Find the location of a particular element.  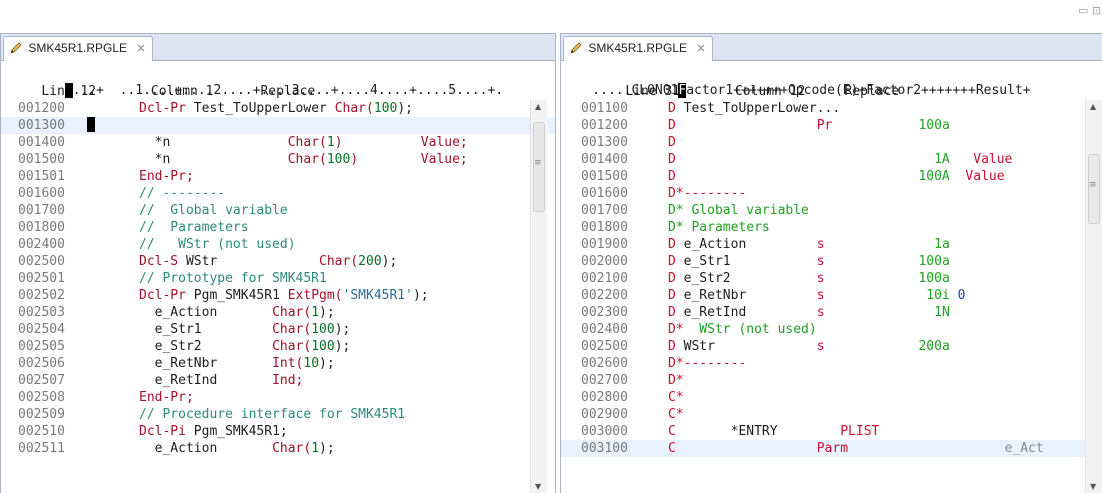

code-line: 002500 D WStr s 200a is located at coordinates (831, 346).